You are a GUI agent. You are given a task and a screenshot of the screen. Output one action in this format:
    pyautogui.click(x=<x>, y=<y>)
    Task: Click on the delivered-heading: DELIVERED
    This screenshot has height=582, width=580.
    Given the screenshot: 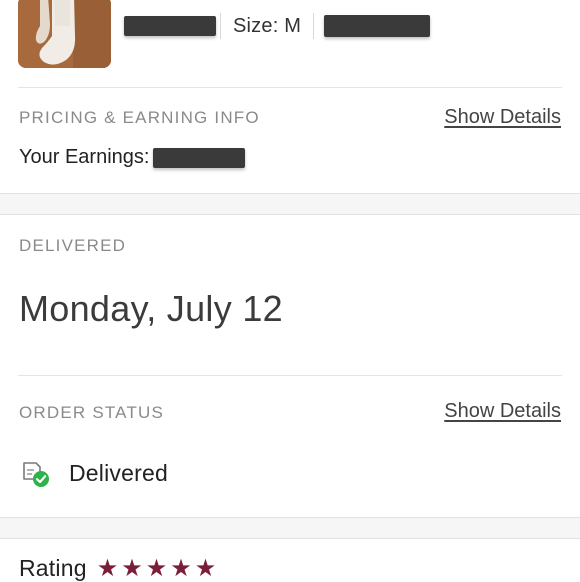 What is the action you would take?
    pyautogui.click(x=73, y=245)
    